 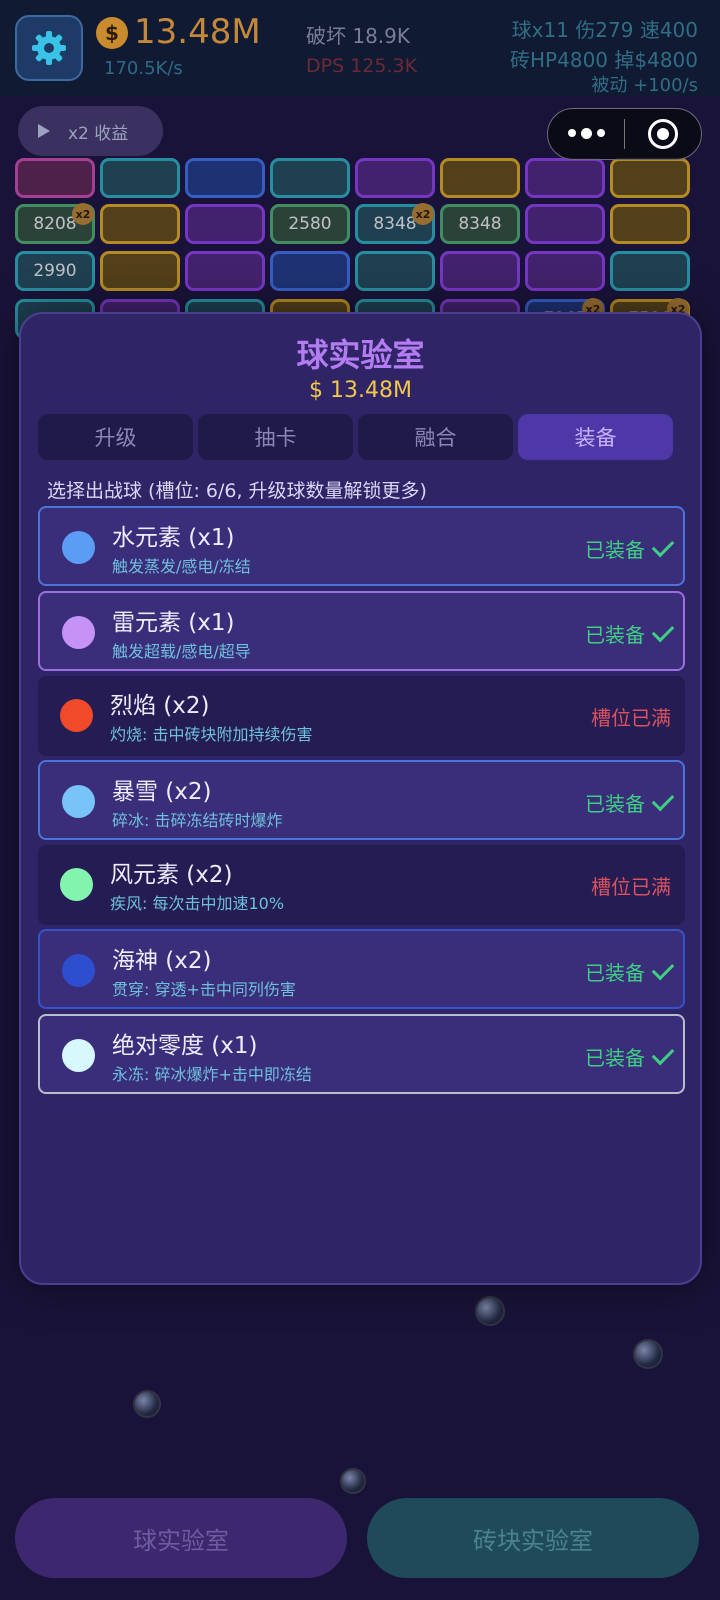 I want to click on brick-hp: 2990, so click(x=55, y=271).